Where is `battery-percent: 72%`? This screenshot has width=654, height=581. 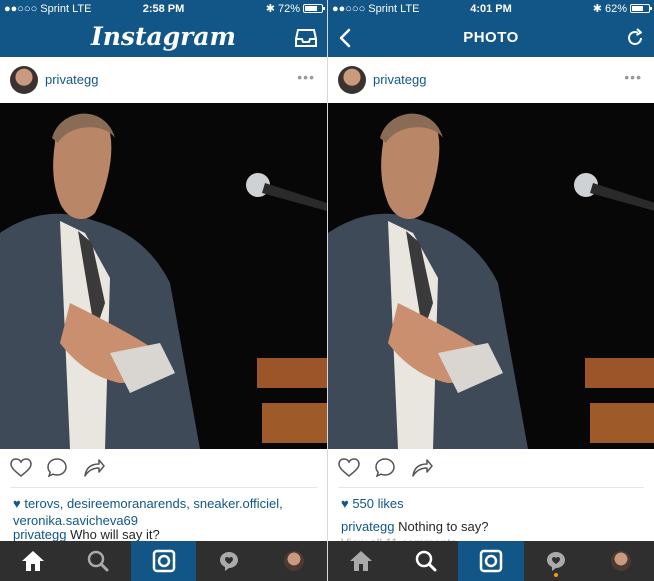 battery-percent: 72% is located at coordinates (288, 8).